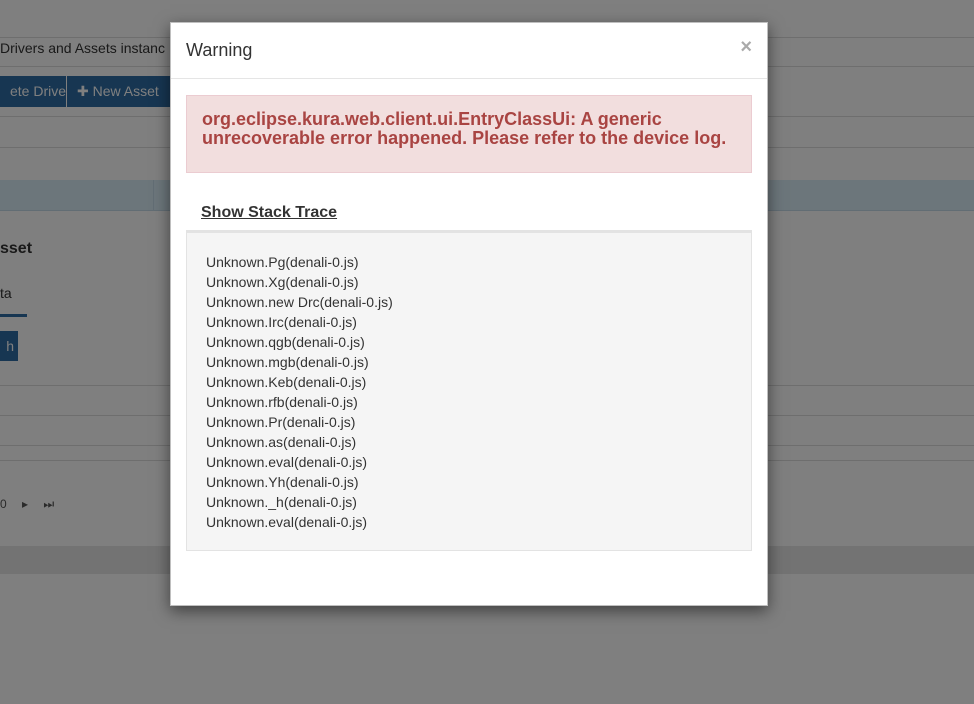 The image size is (974, 704). Describe the element at coordinates (282, 282) in the screenshot. I see `stack-trace-line: Unknown.Xg(denali-0.js)` at that location.